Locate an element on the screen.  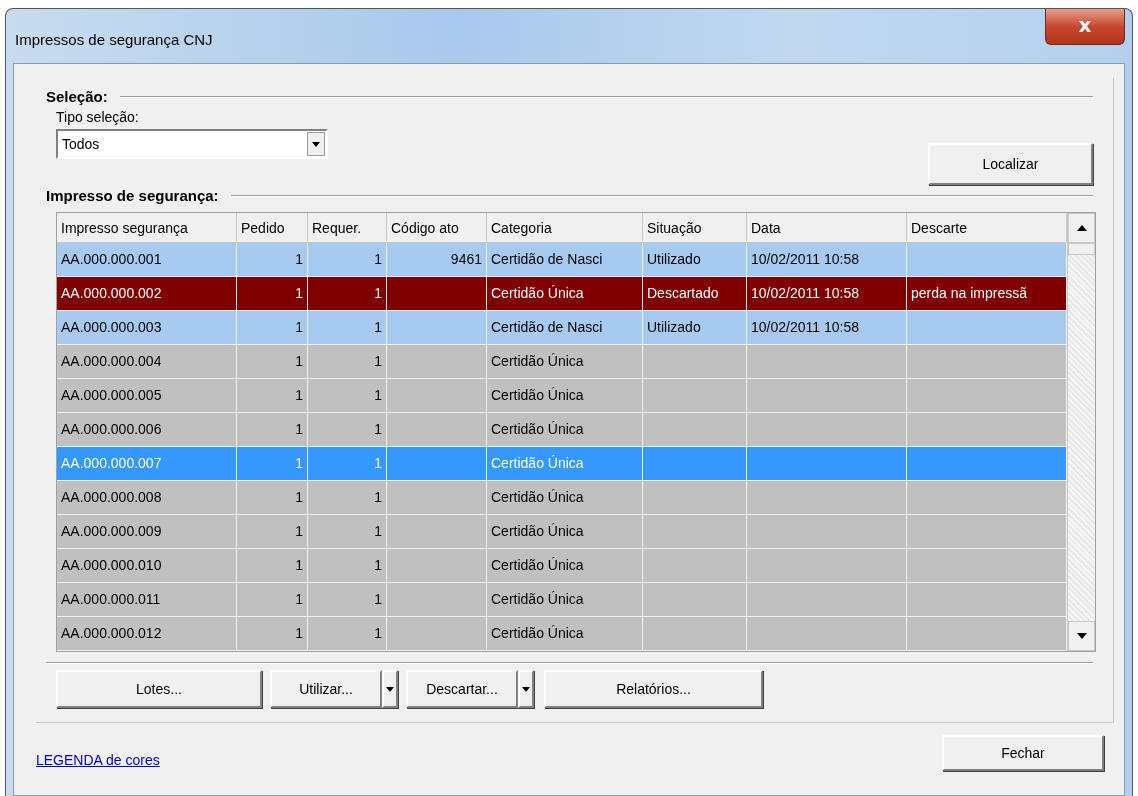
selection-type-dropdown: Todos is located at coordinates (192, 144).